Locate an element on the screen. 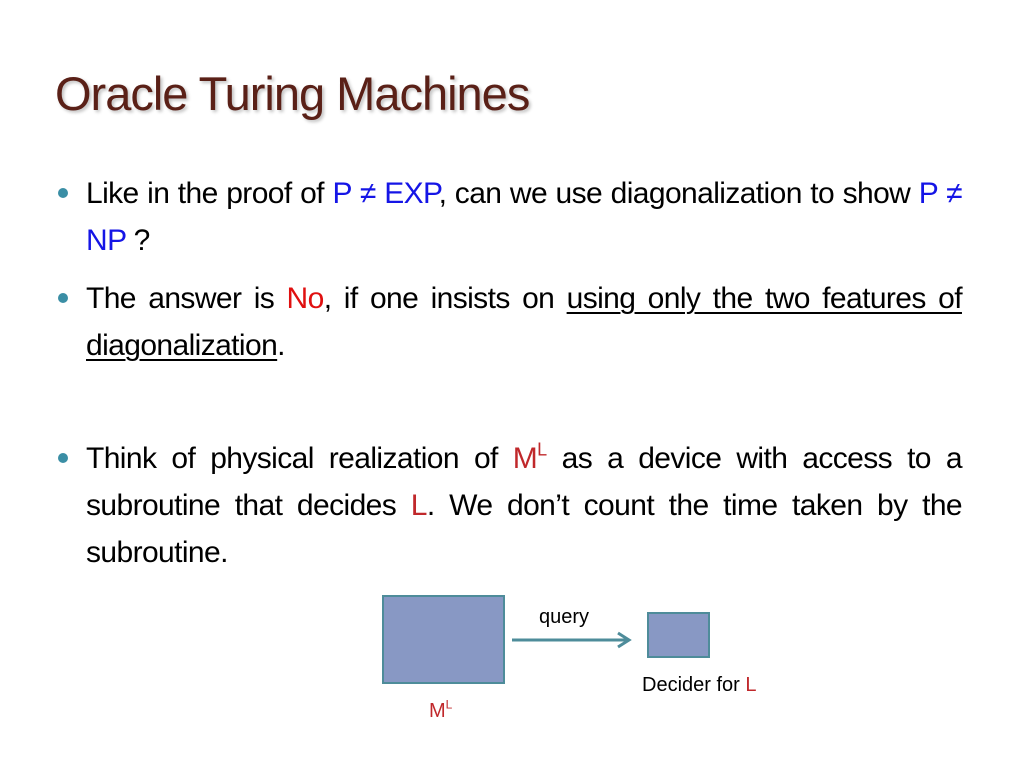  language-symbol: L is located at coordinates (419, 505).